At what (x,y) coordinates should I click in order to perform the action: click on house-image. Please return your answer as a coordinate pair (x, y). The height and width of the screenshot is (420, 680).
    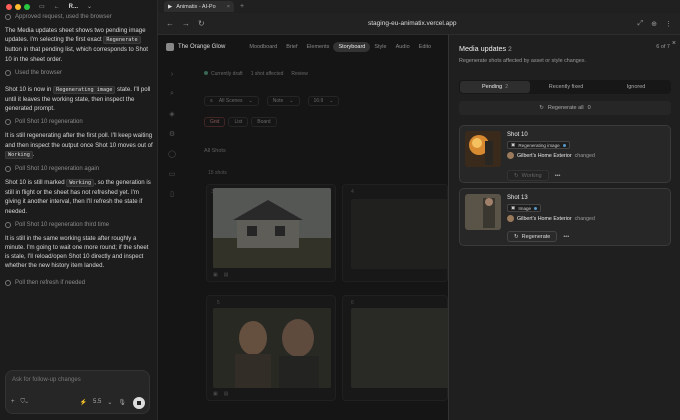
    Looking at the image, I should click on (272, 228).